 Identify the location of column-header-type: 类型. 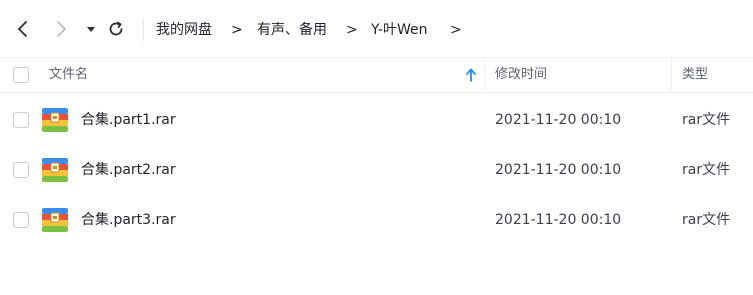
(695, 75).